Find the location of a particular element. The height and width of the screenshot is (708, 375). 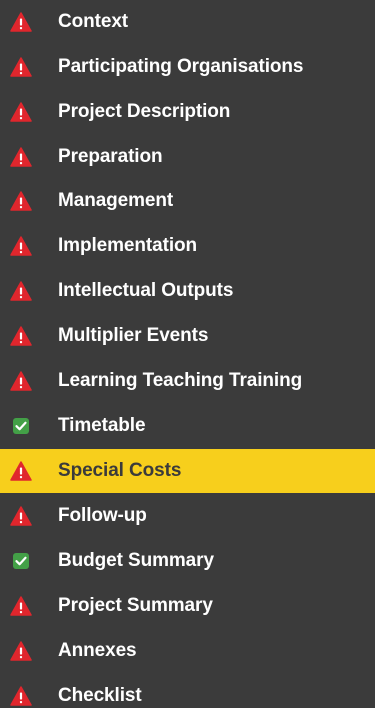

nav-item-label: Intellectual Outputs is located at coordinates (146, 290).